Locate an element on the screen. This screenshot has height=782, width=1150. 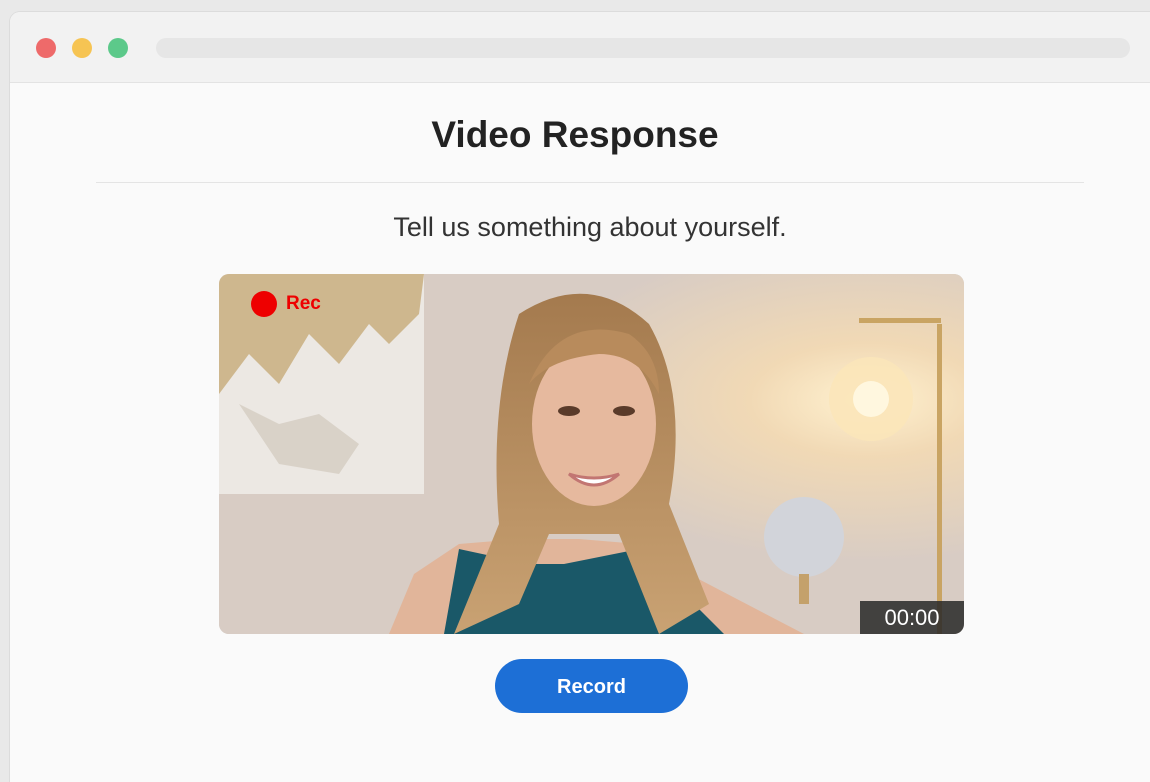
page-title: Video Response is located at coordinates (575, 134).